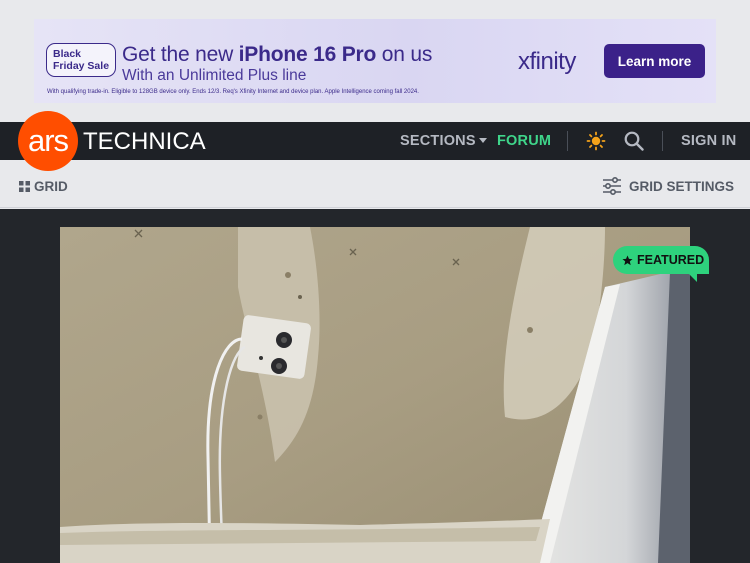  What do you see at coordinates (438, 141) in the screenshot?
I see `sections-label: SECTIONS` at bounding box center [438, 141].